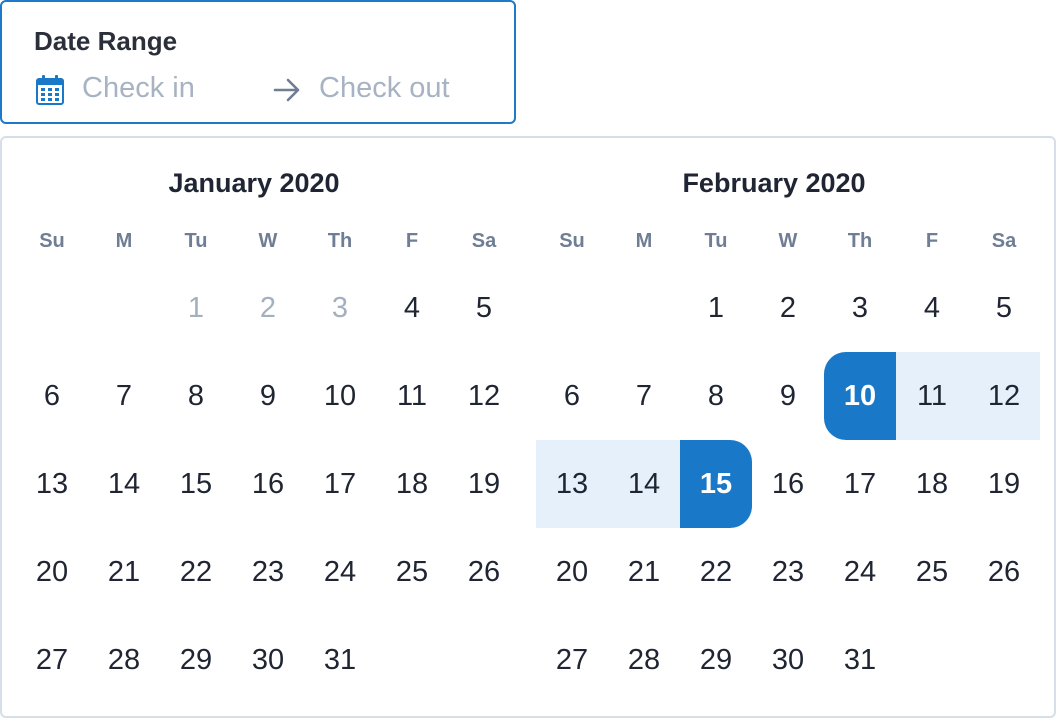 The width and height of the screenshot is (1056, 718). I want to click on month-title: February 2020, so click(774, 183).